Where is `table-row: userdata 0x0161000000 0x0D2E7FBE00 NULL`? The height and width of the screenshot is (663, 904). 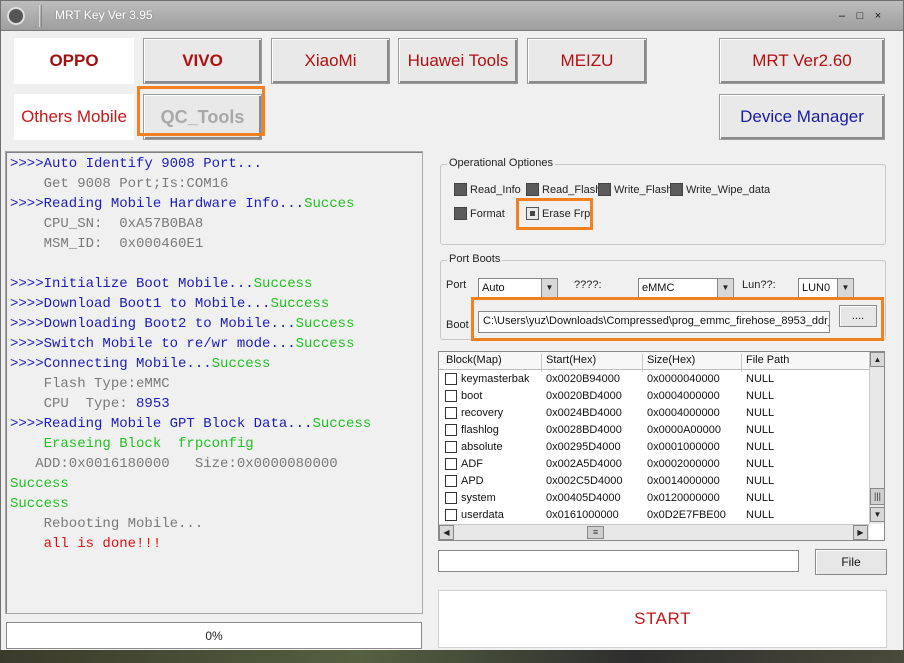
table-row: userdata 0x0161000000 0x0D2E7FBE00 NULL is located at coordinates (654, 515).